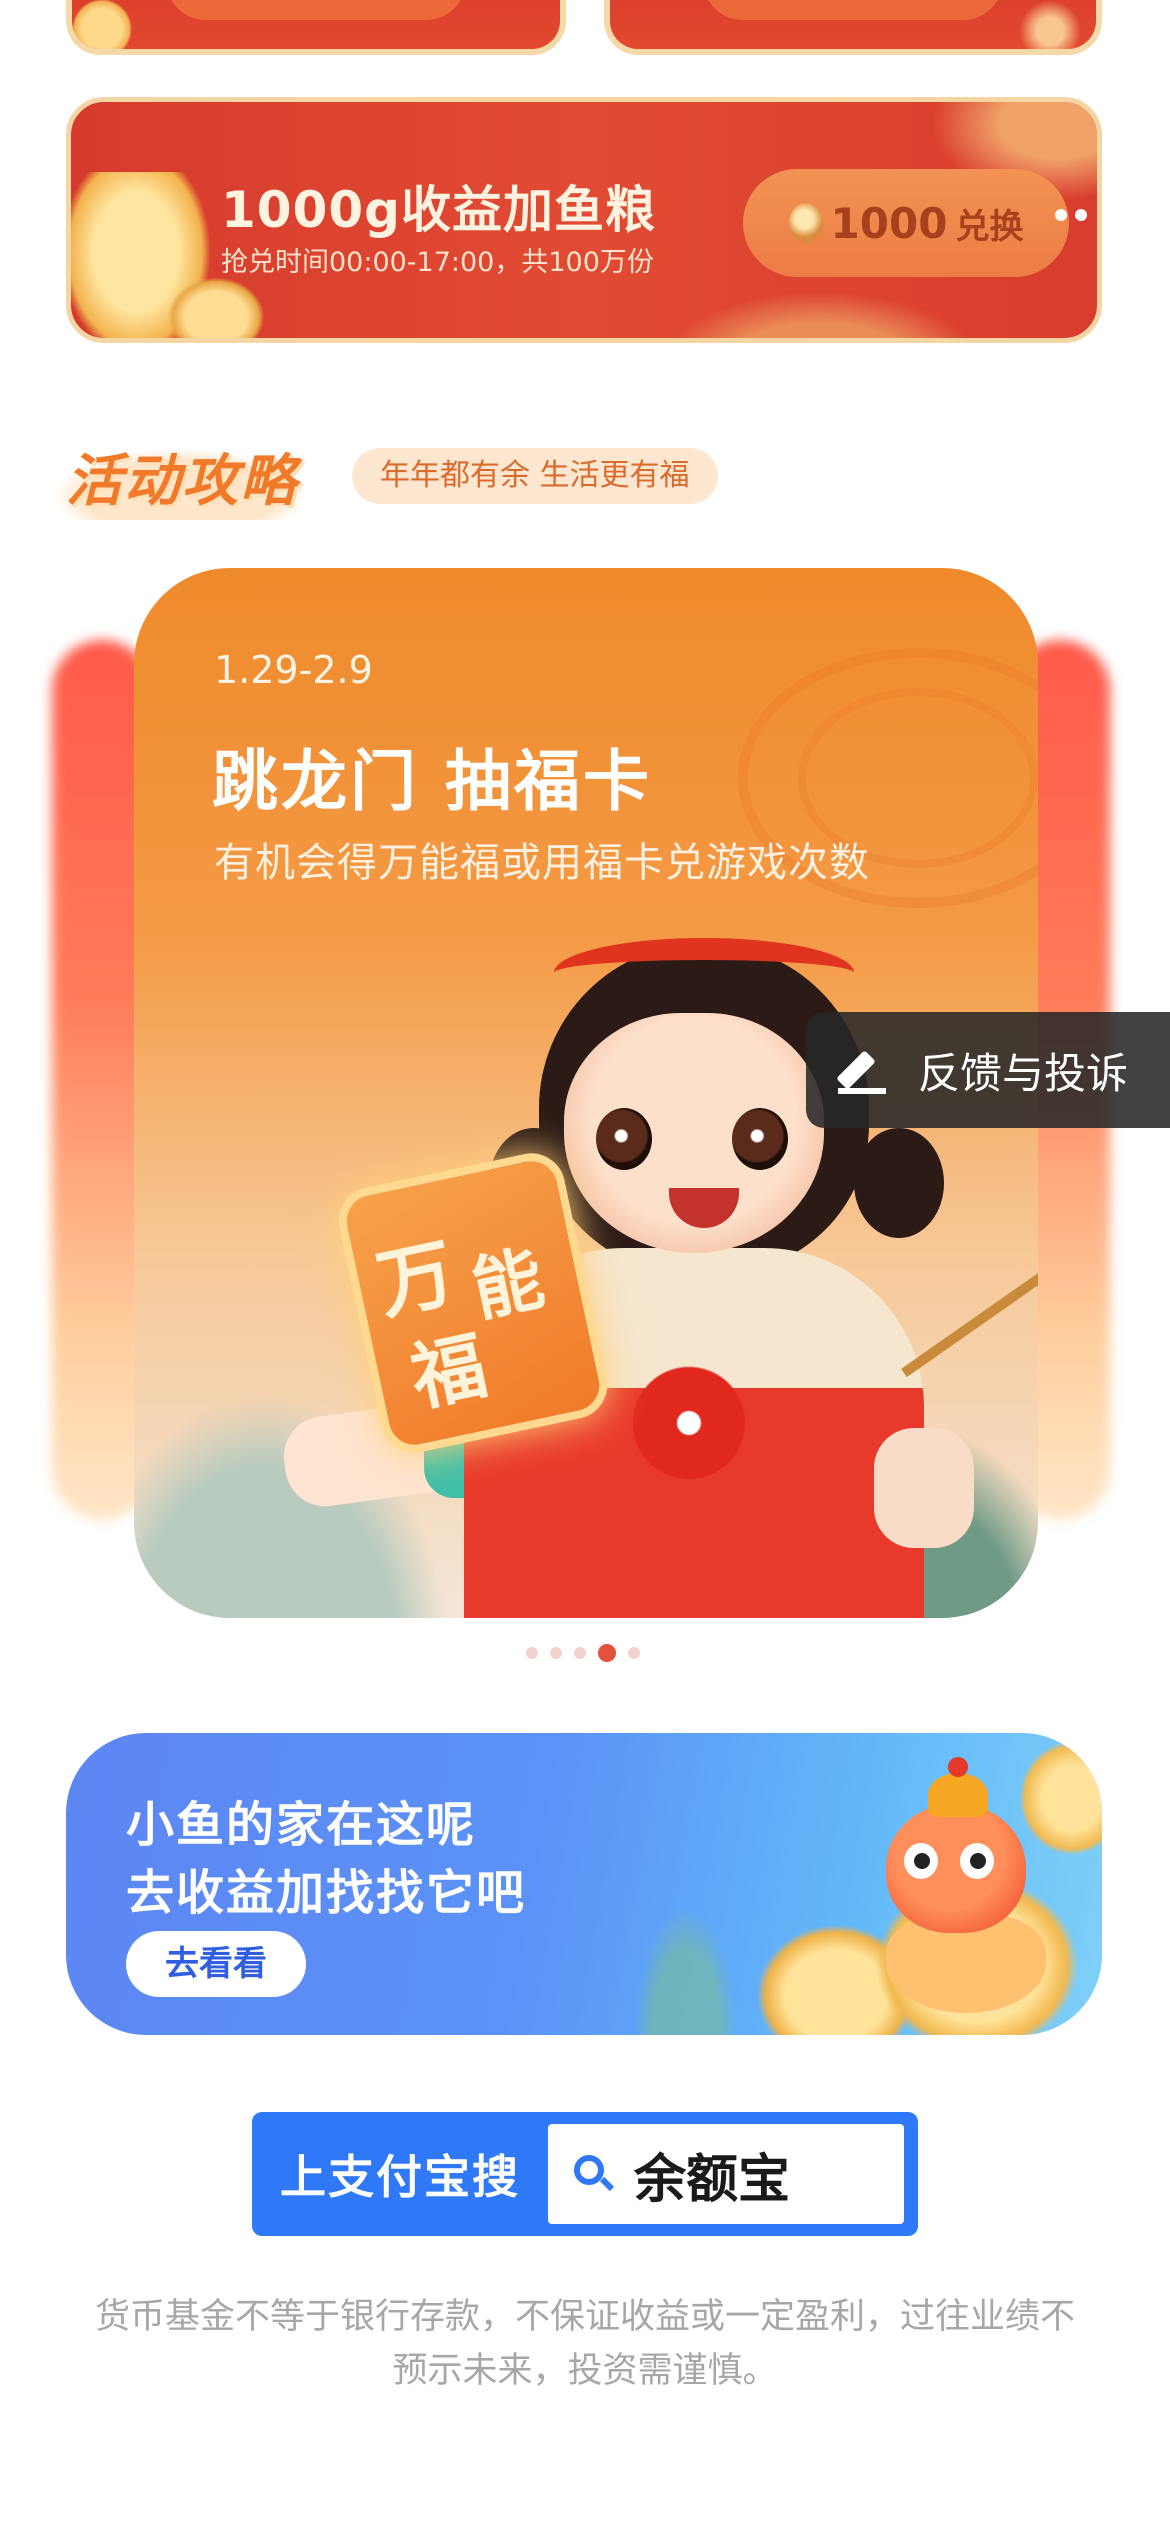 The height and width of the screenshot is (2532, 1170). Describe the element at coordinates (400, 2177) in the screenshot. I see `search-prompt-label: 上支付宝搜` at that location.